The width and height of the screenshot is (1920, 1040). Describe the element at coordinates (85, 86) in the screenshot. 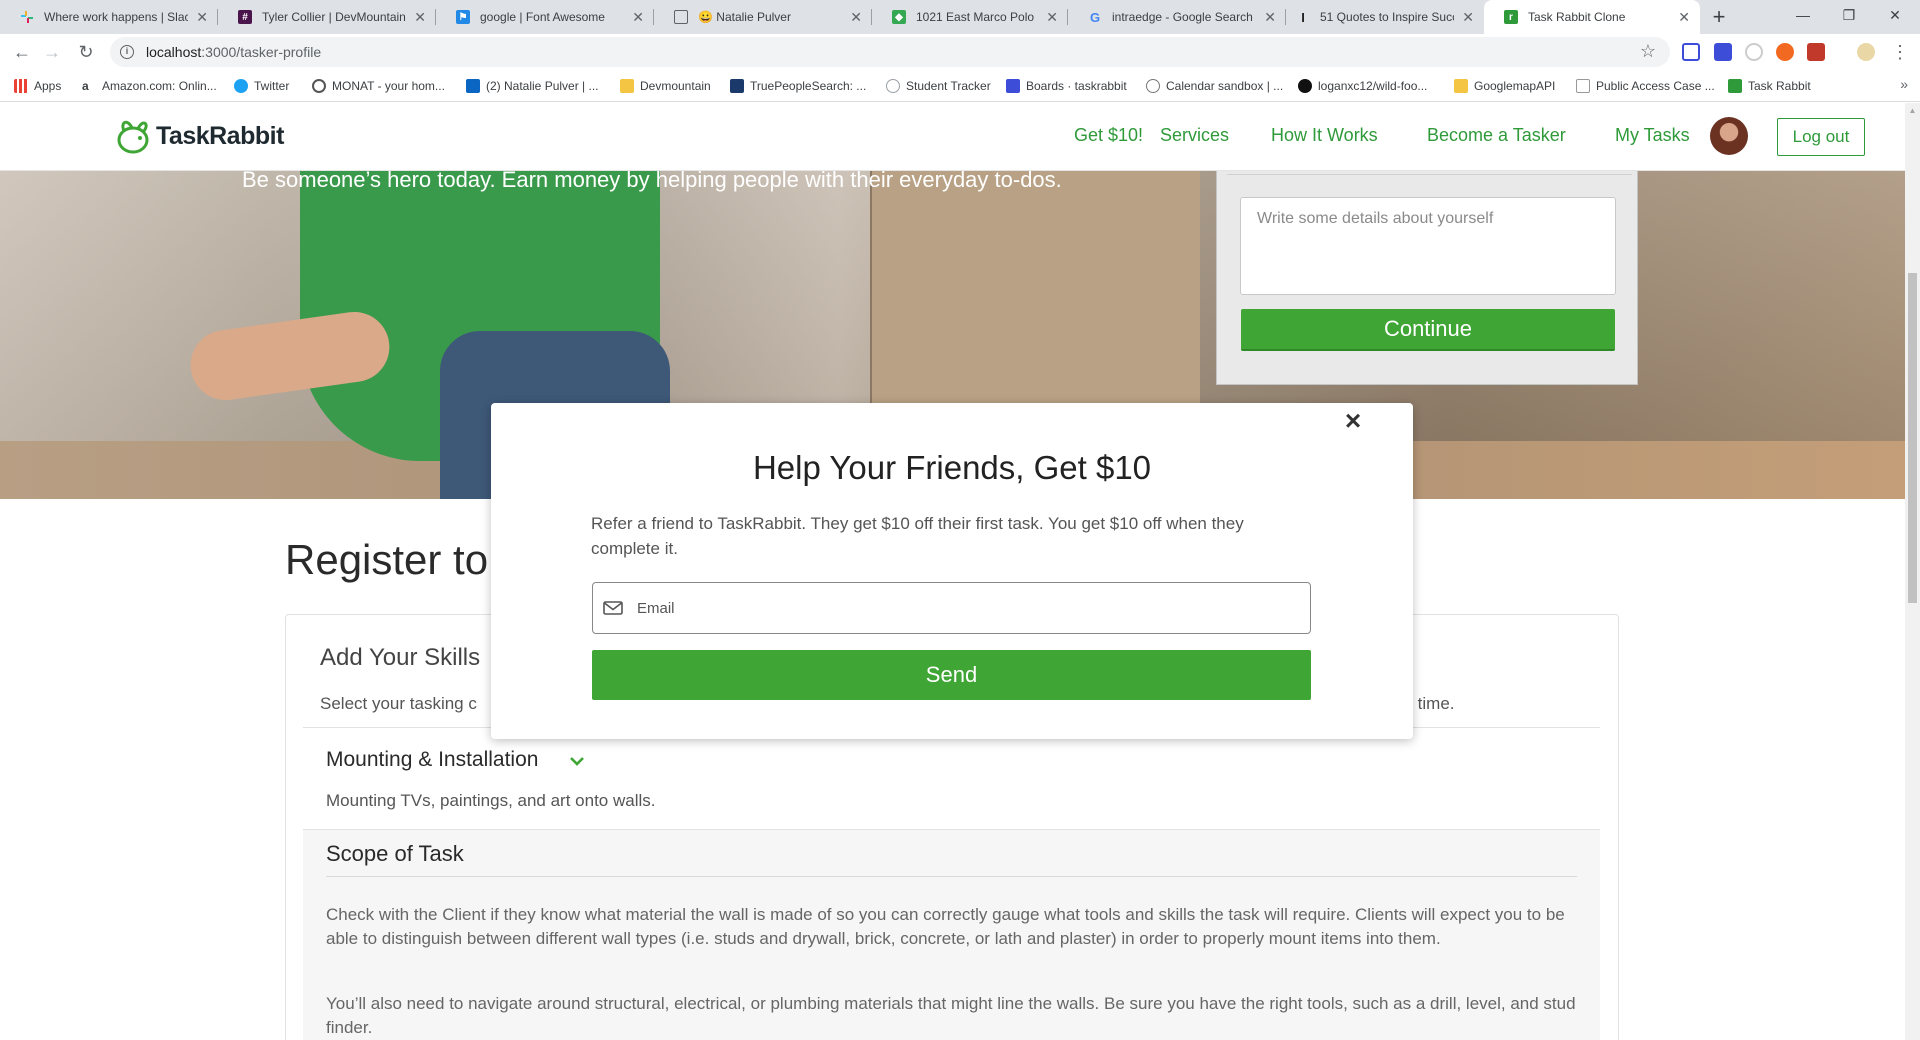

I see `amazon-icon: a` at that location.